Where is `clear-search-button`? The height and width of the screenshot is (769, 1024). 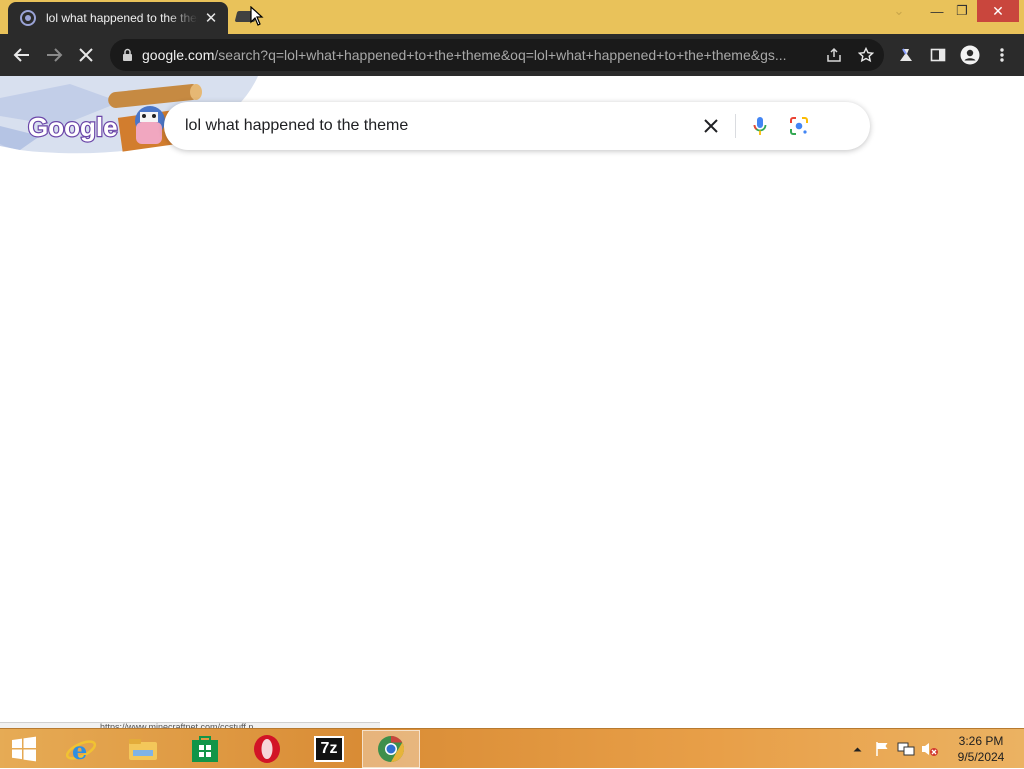 clear-search-button is located at coordinates (711, 126).